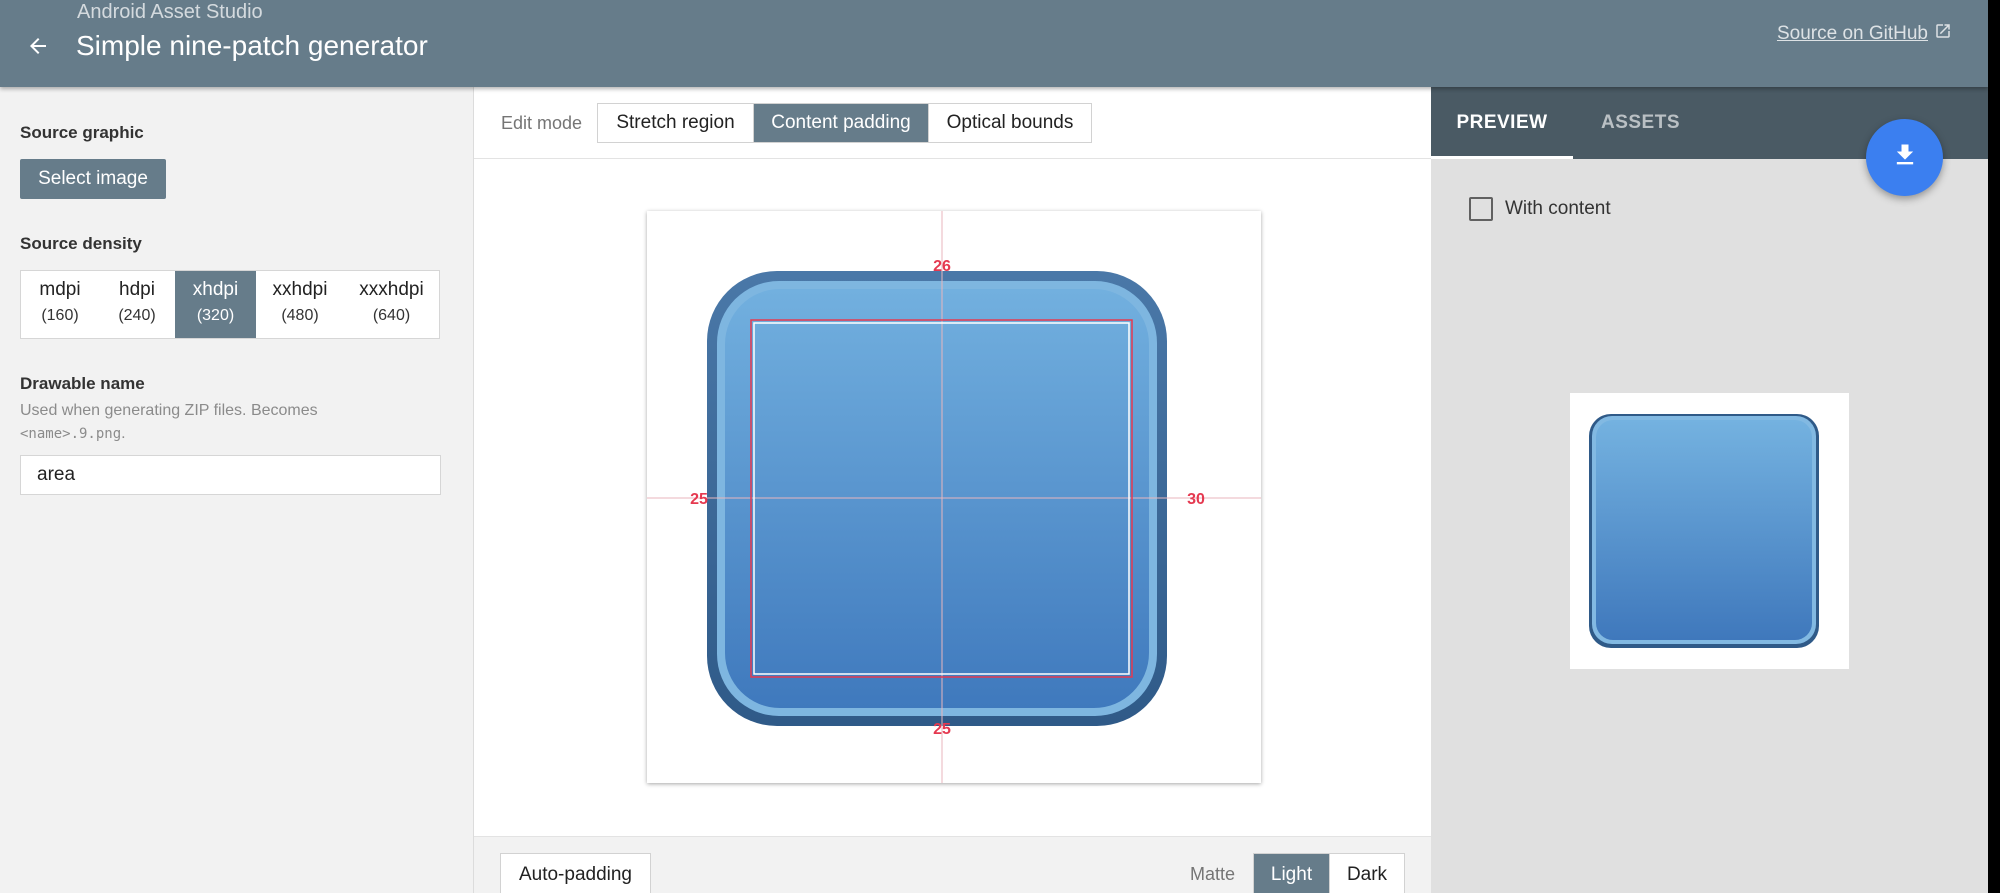  I want to click on select-image-button: Select image, so click(93, 179).